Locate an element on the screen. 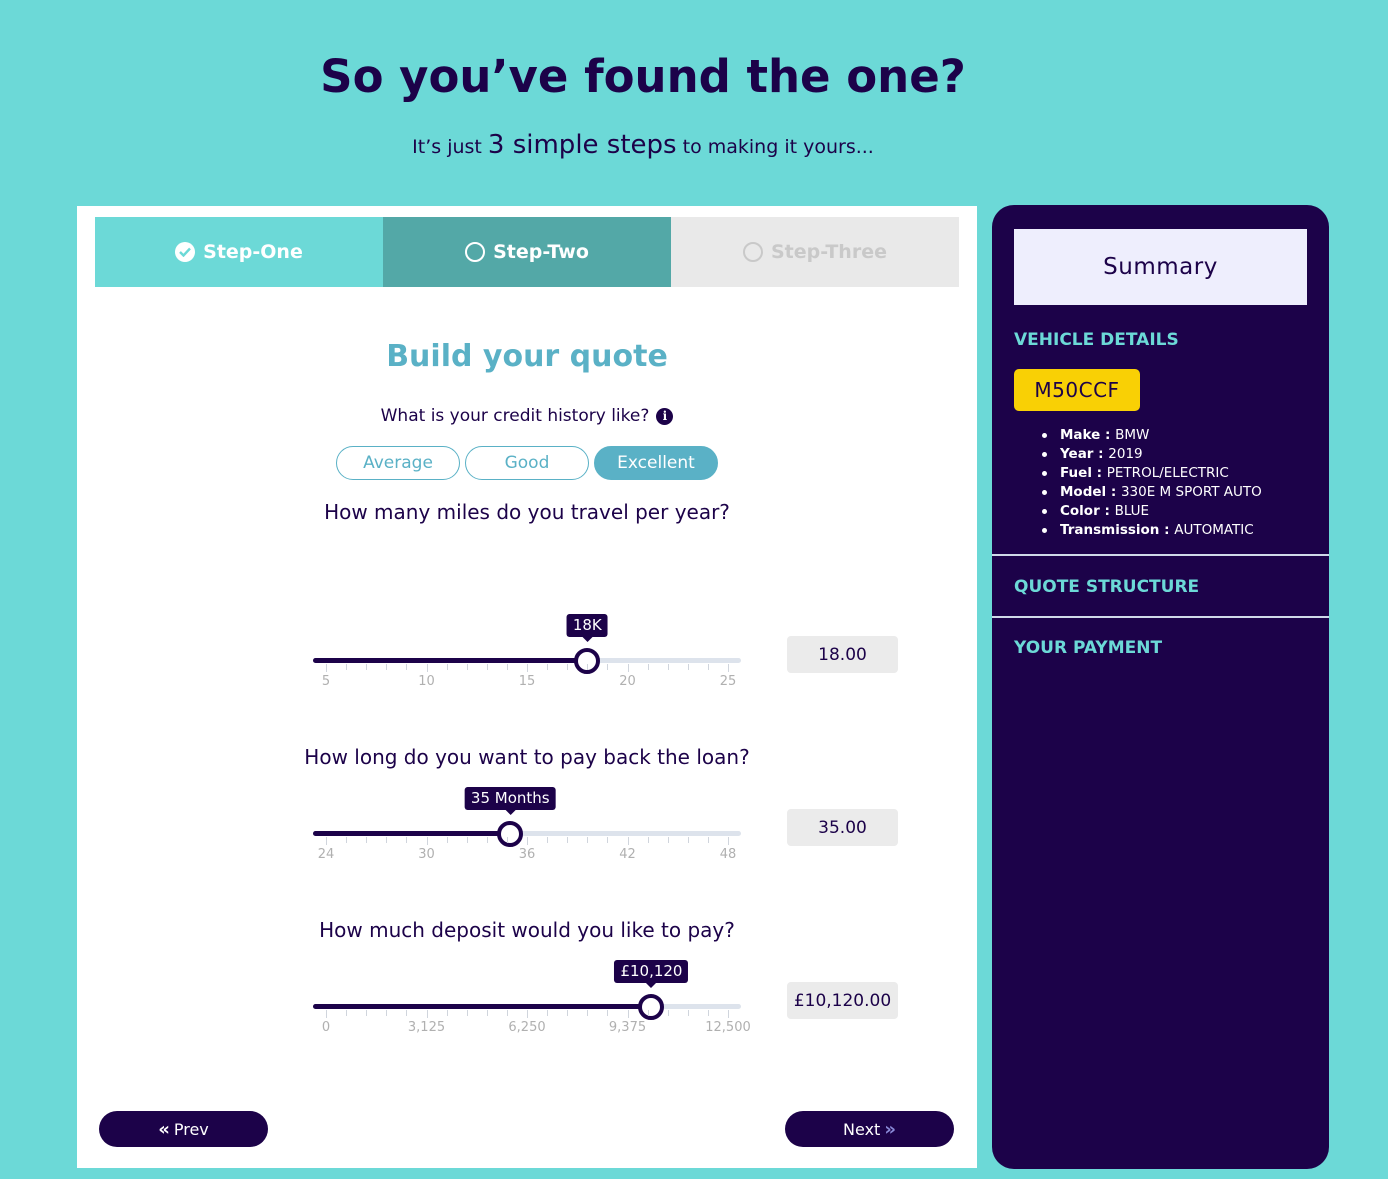  credit-option-average: Average is located at coordinates (398, 463).